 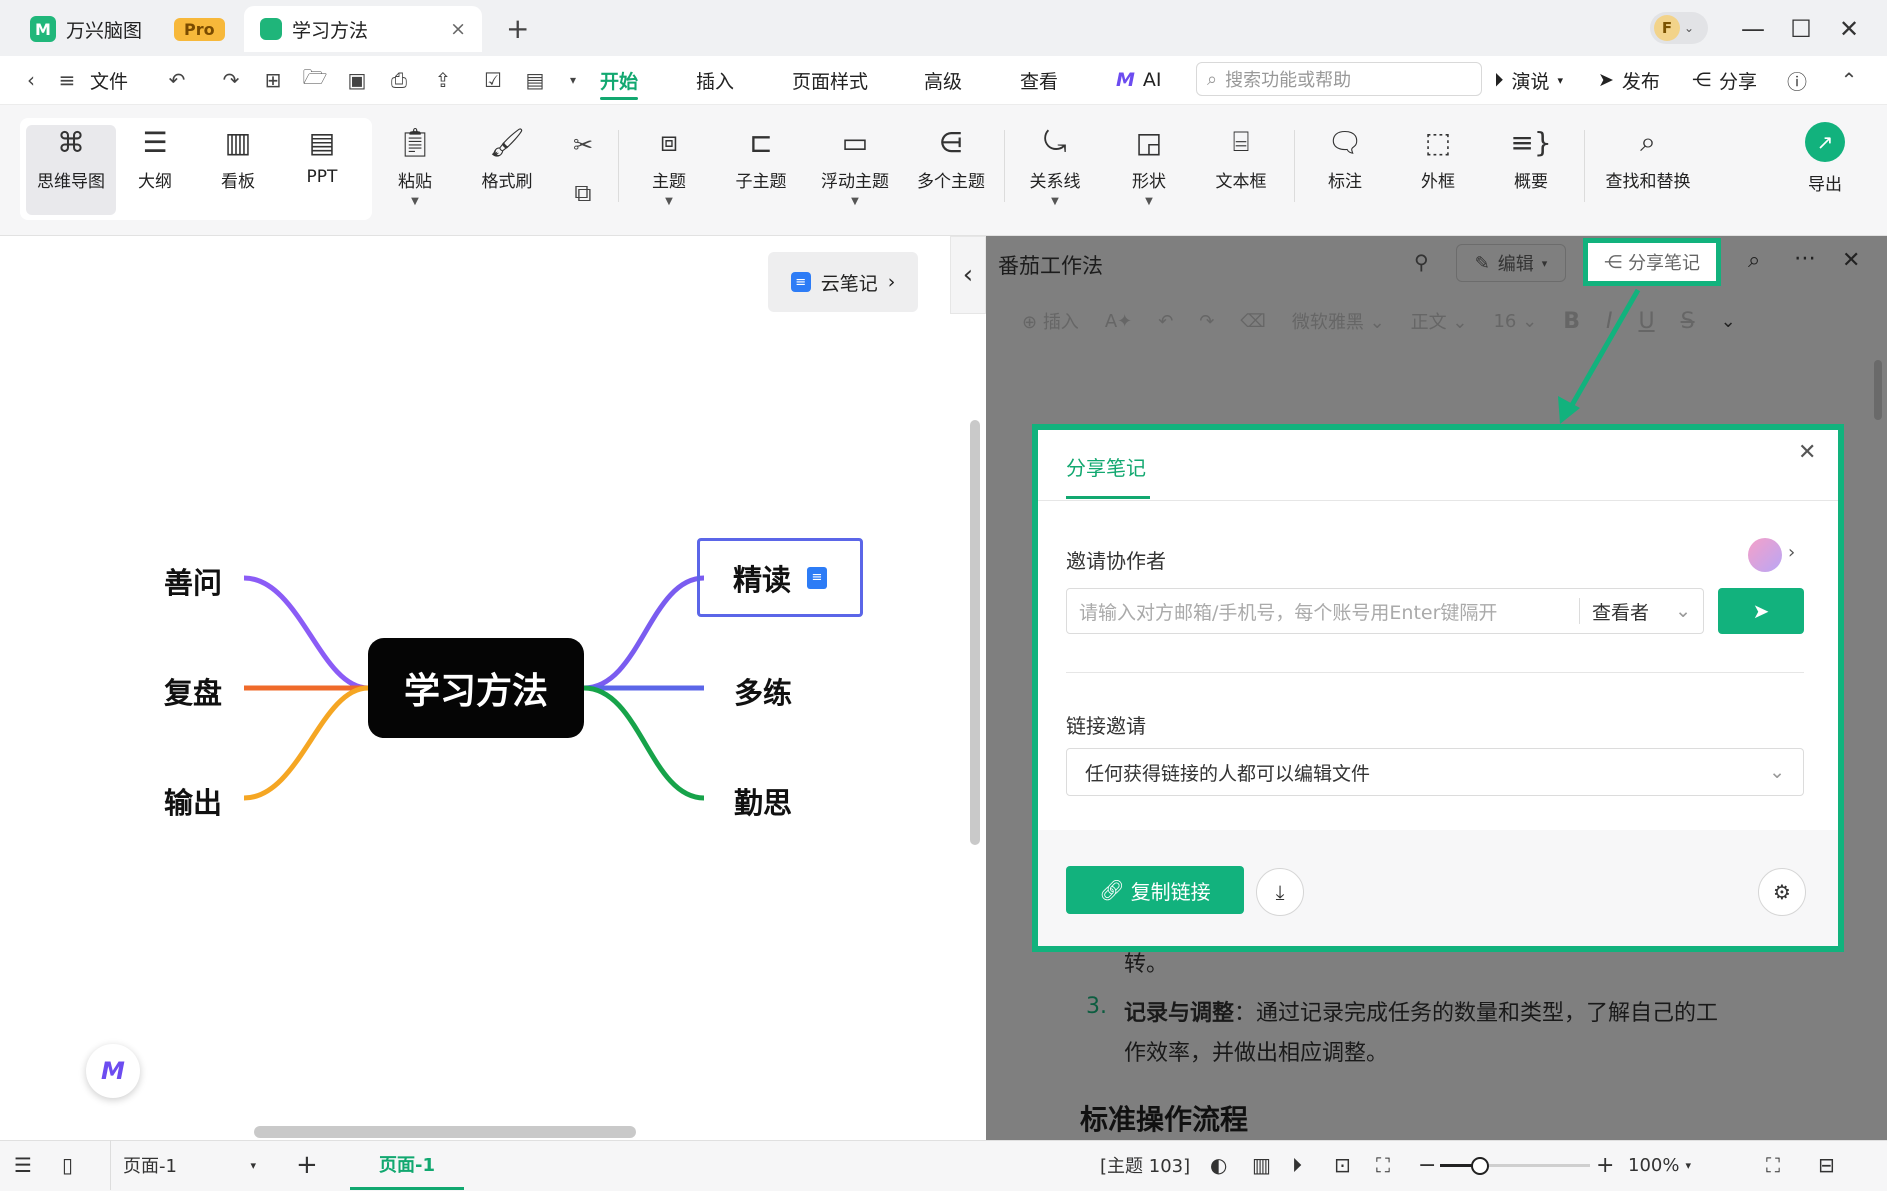 What do you see at coordinates (1241, 170) in the screenshot?
I see `textbox-button: ⌸ 文本框` at bounding box center [1241, 170].